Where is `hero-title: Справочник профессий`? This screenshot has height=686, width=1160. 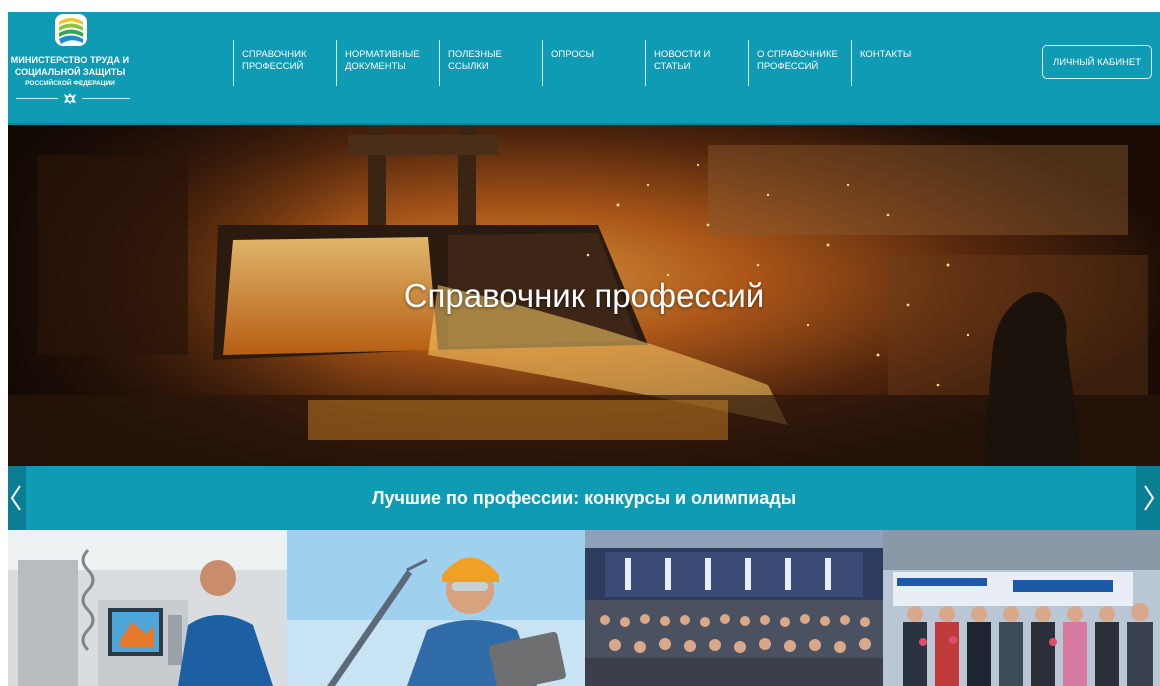
hero-title: Справочник профессий is located at coordinates (584, 295).